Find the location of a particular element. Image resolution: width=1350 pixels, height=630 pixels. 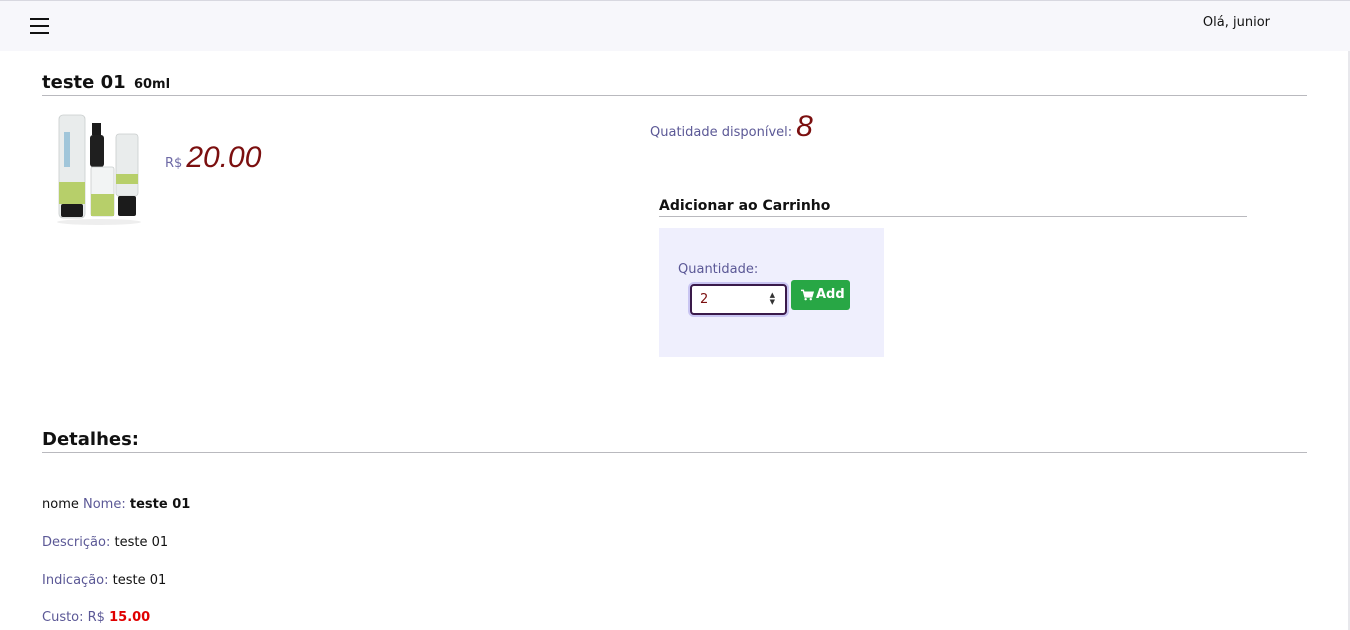

detail-row-description: Descrição: teste 01 is located at coordinates (105, 542).